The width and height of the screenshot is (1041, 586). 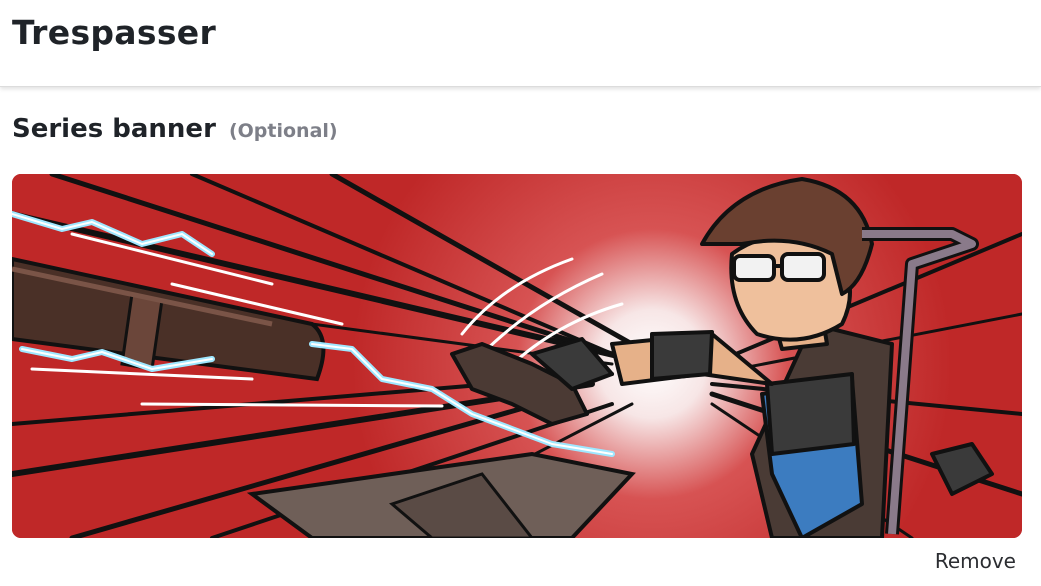 What do you see at coordinates (283, 131) in the screenshot?
I see `optional-label: (Optional)` at bounding box center [283, 131].